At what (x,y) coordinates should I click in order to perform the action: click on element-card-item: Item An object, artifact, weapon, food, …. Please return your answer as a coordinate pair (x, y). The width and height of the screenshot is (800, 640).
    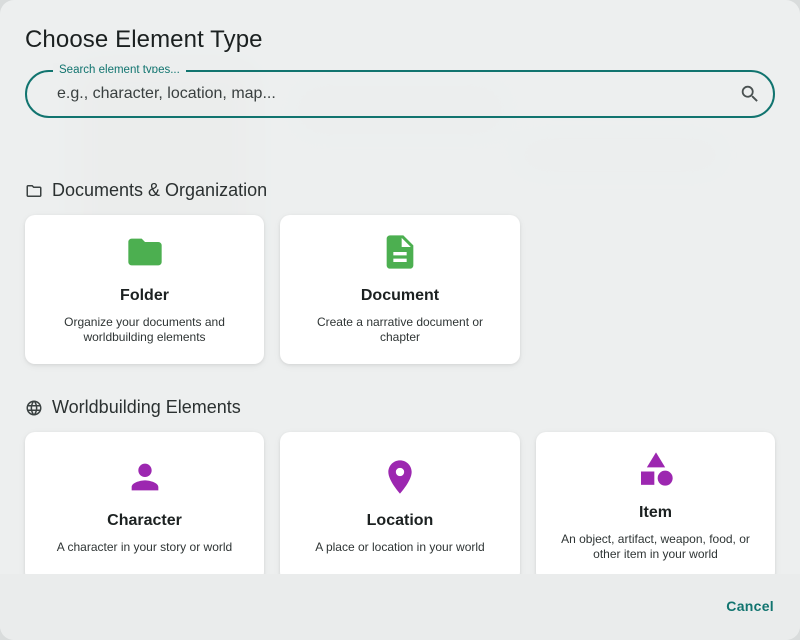
    Looking at the image, I should click on (655, 507).